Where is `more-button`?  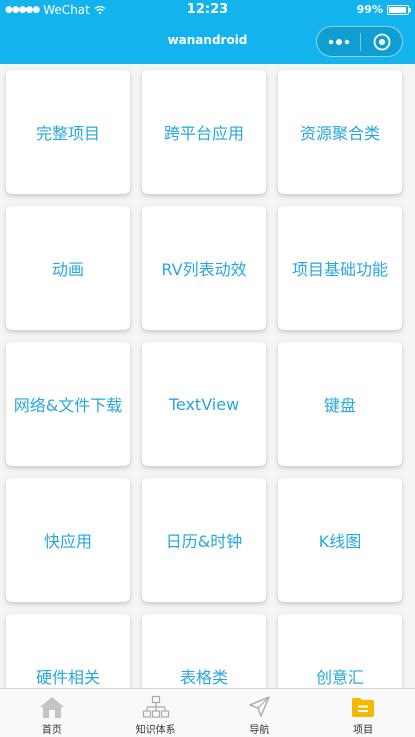
more-button is located at coordinates (338, 41).